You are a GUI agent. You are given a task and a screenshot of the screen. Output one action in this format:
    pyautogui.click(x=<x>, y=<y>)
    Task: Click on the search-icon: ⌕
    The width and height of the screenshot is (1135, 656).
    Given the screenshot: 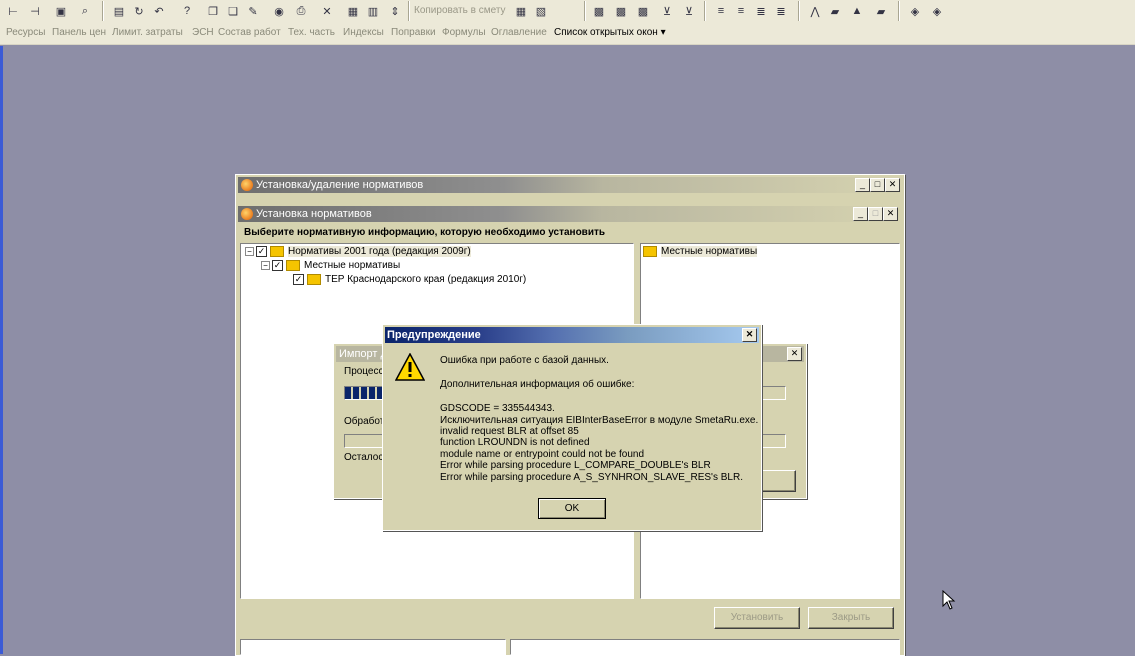 What is the action you would take?
    pyautogui.click(x=85, y=11)
    